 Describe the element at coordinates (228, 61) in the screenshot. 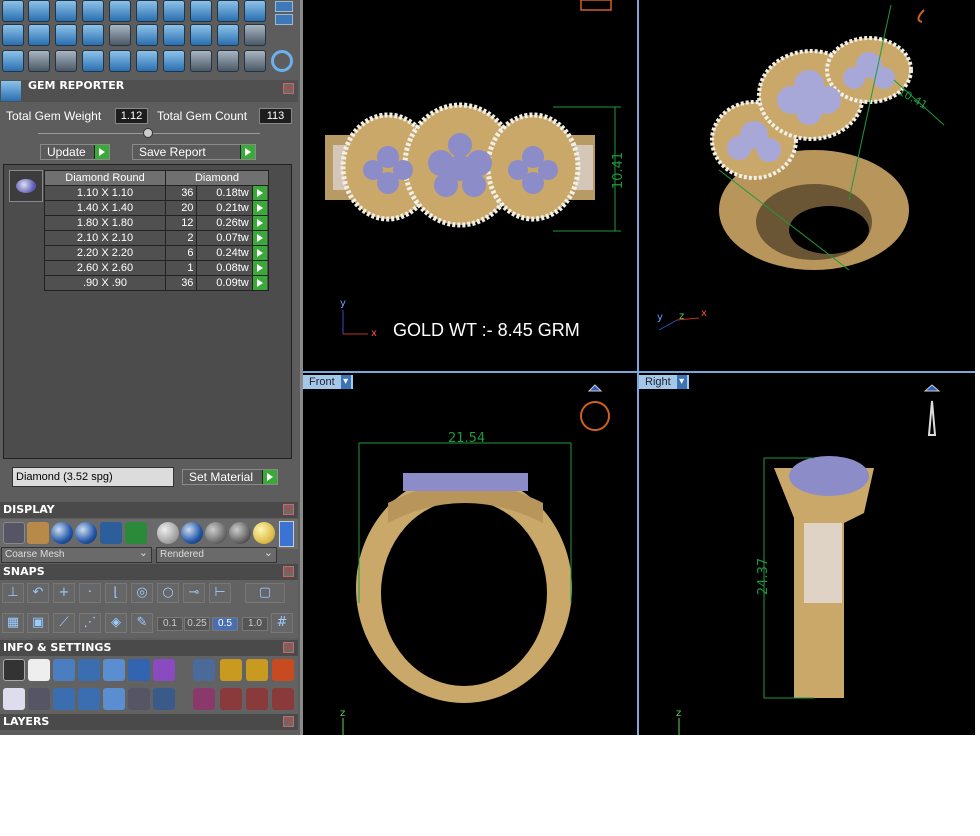

I see `mirror-tool-icon` at that location.